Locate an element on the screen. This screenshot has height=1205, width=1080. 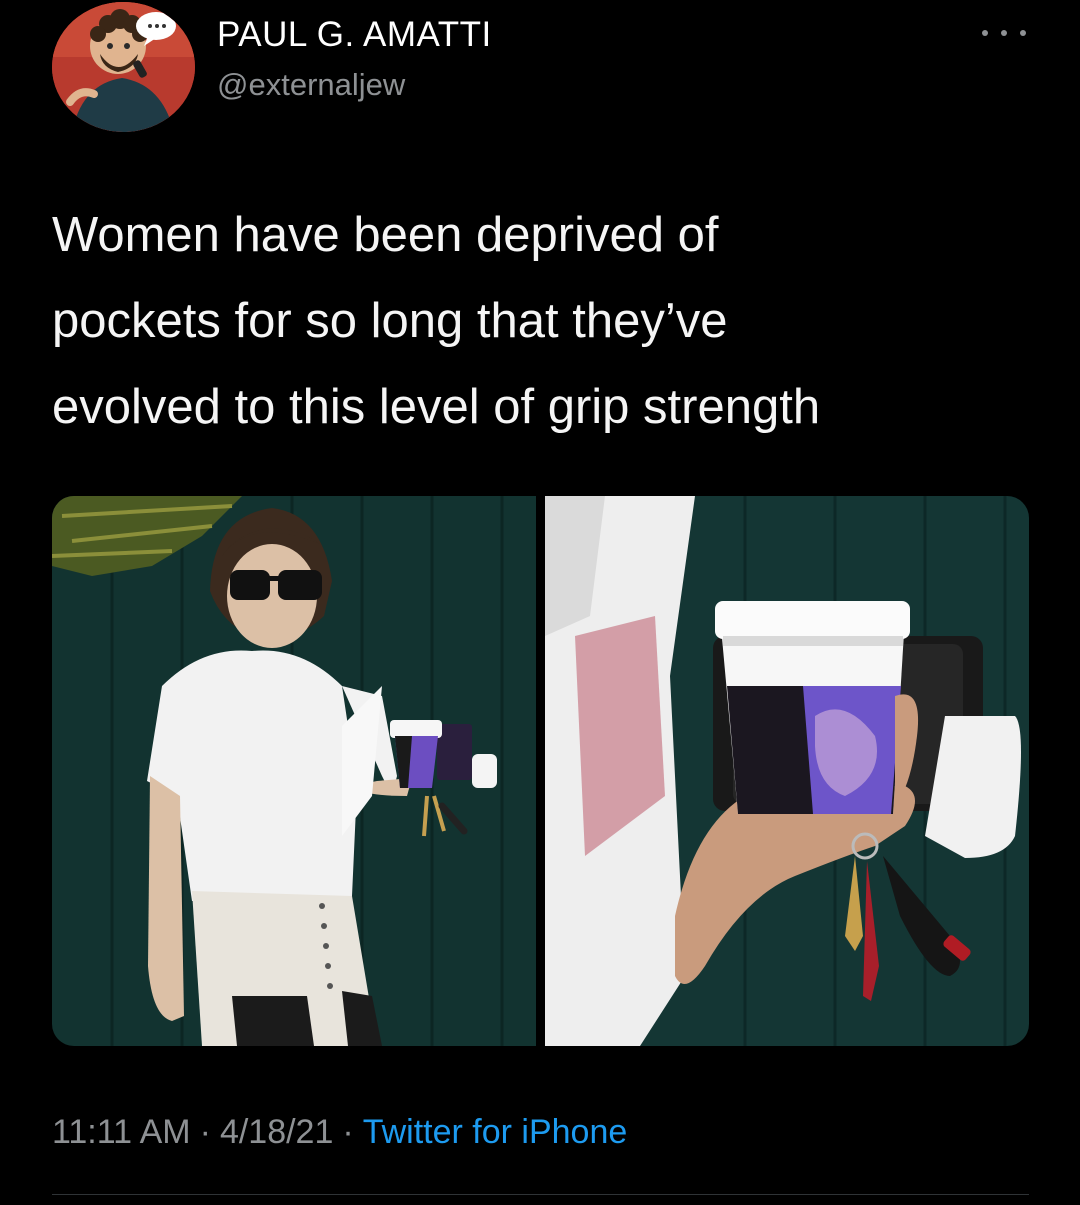
tweet-text-line: pockets for so long that they’ve is located at coordinates (390, 321).